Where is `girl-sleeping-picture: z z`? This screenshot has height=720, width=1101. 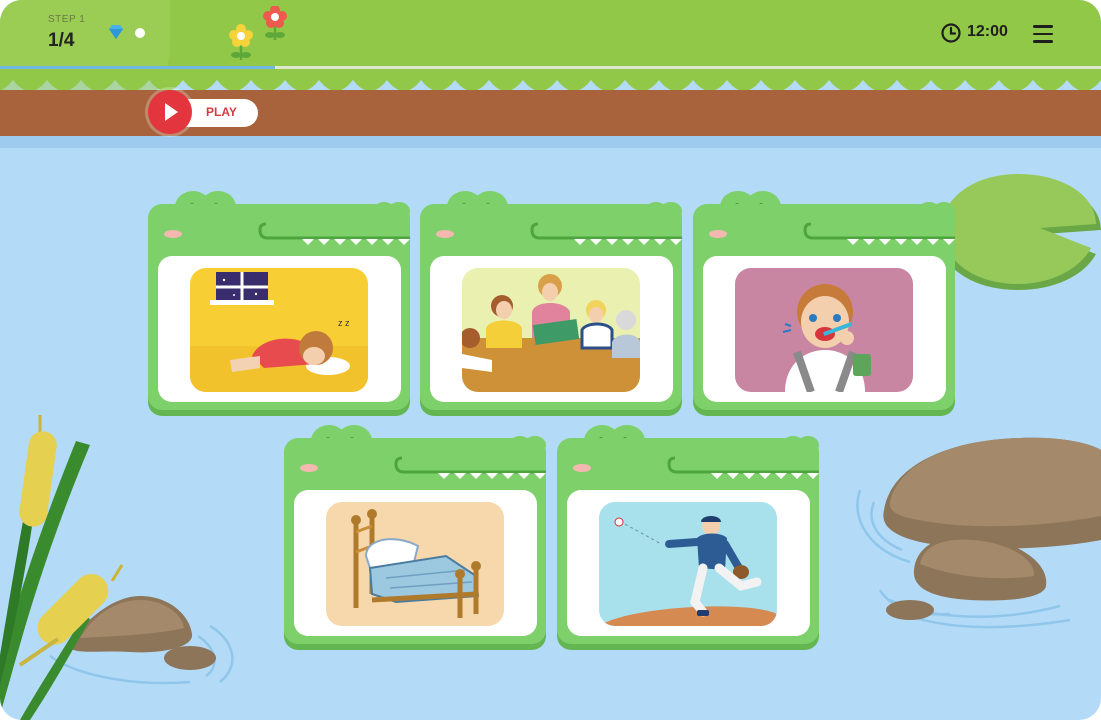
girl-sleeping-picture: z z is located at coordinates (279, 330).